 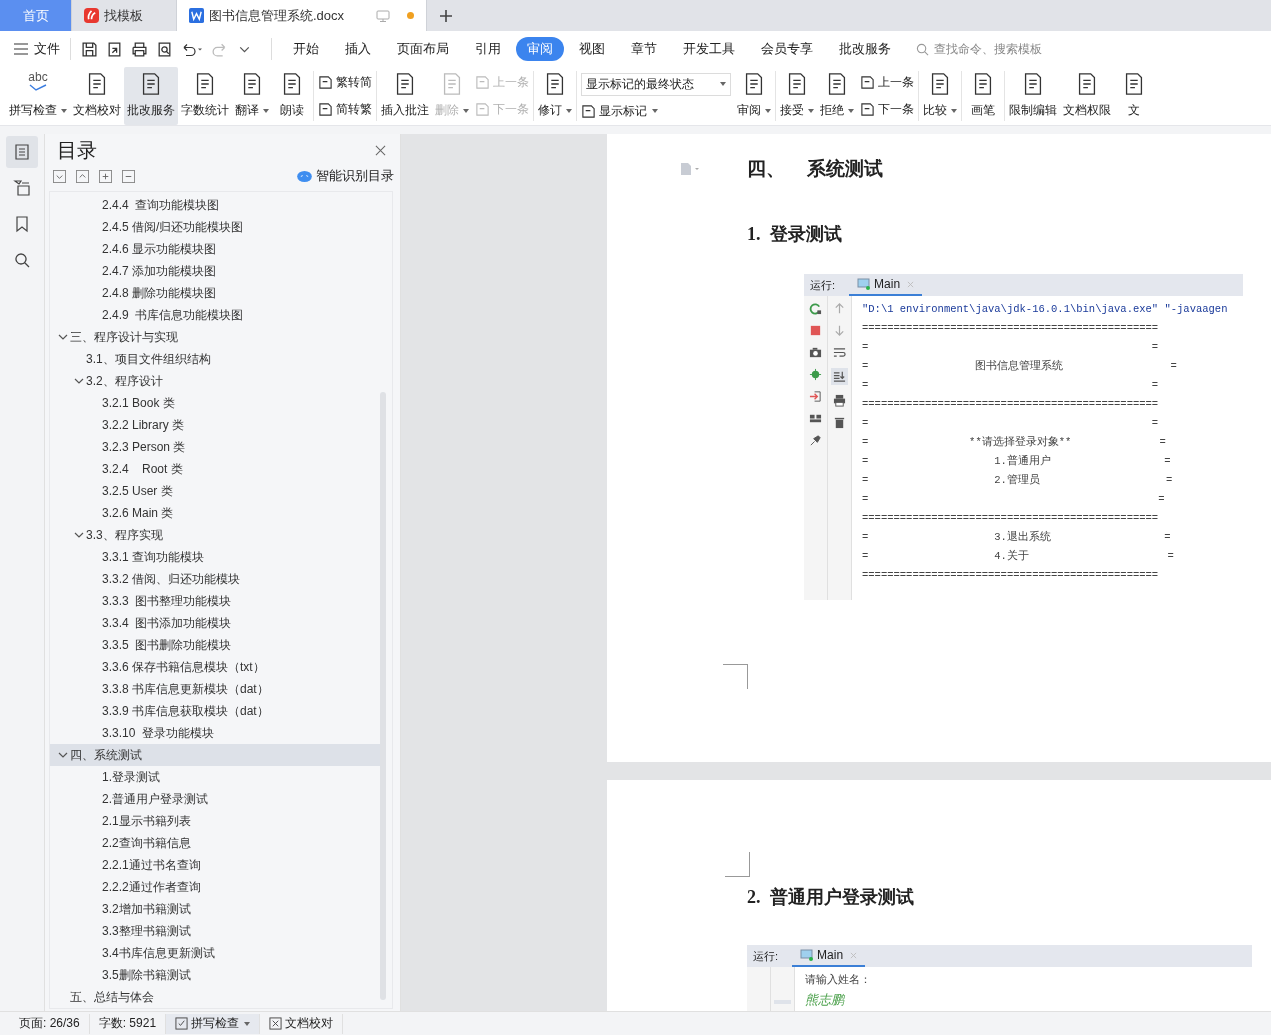 What do you see at coordinates (215, 249) in the screenshot?
I see `toc-item: 2.4.6 显示功能模块图` at bounding box center [215, 249].